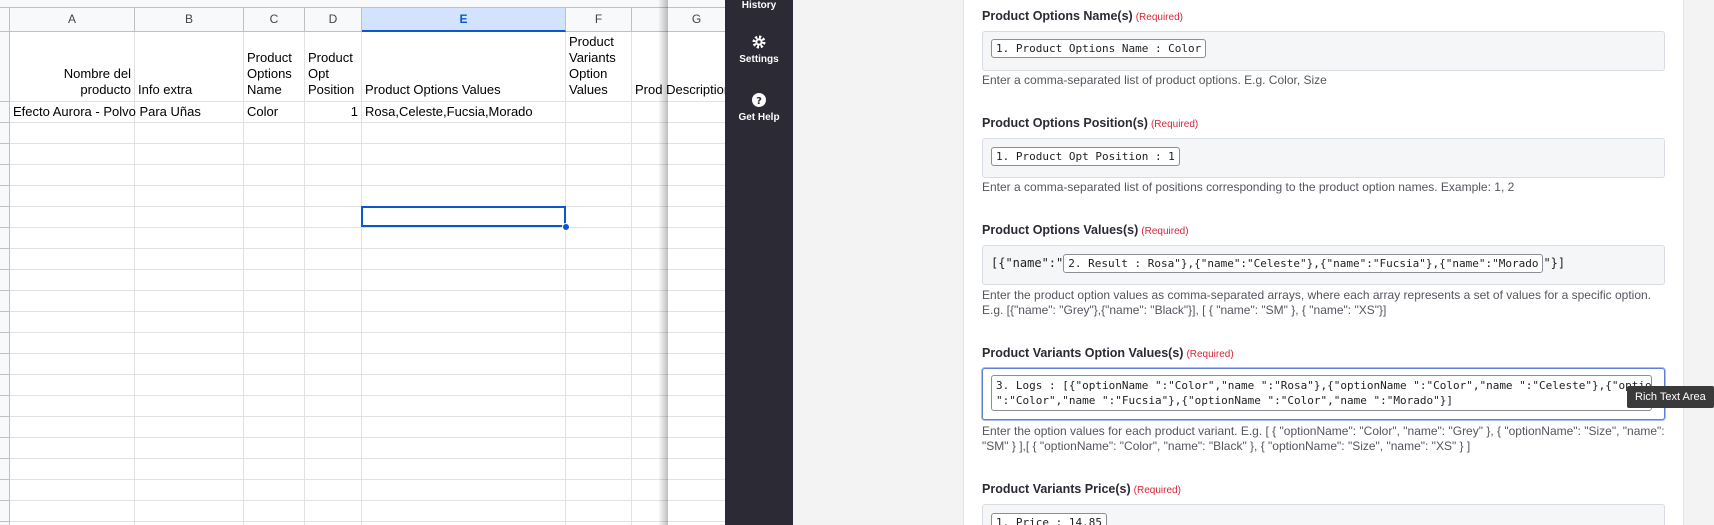  Describe the element at coordinates (678, 112) in the screenshot. I see `cell-g2` at that location.